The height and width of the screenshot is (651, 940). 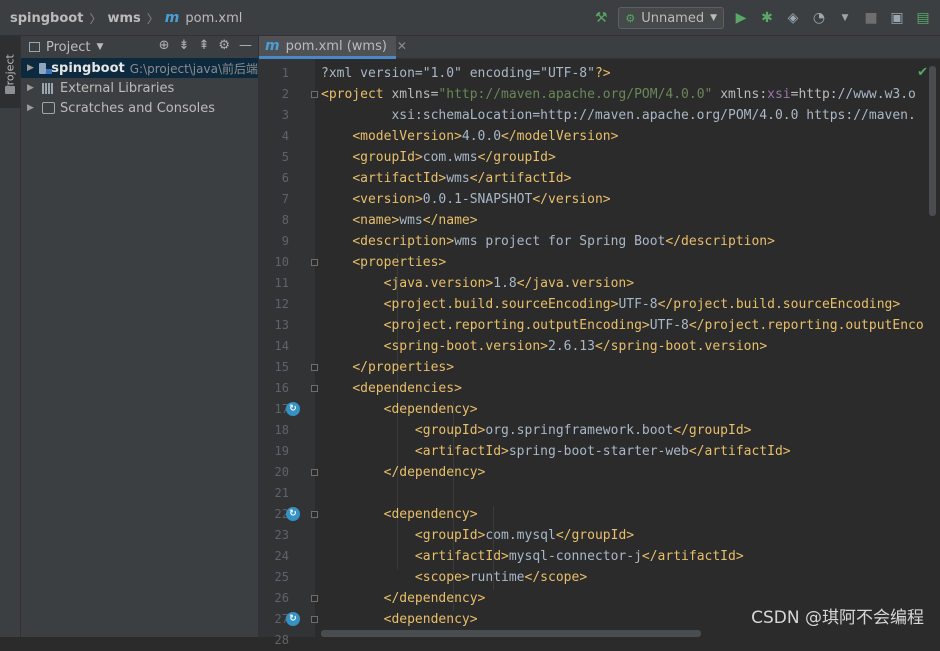 I want to click on tree-item-scratches: ▶ Scratches and Consoles, so click(x=139, y=108).